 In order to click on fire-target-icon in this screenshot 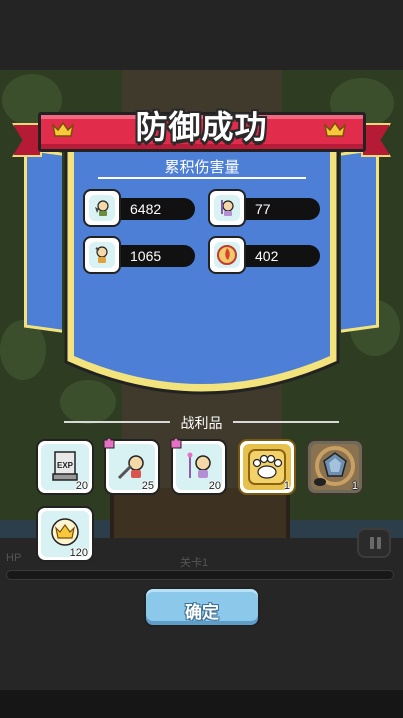, I will do `click(227, 255)`.